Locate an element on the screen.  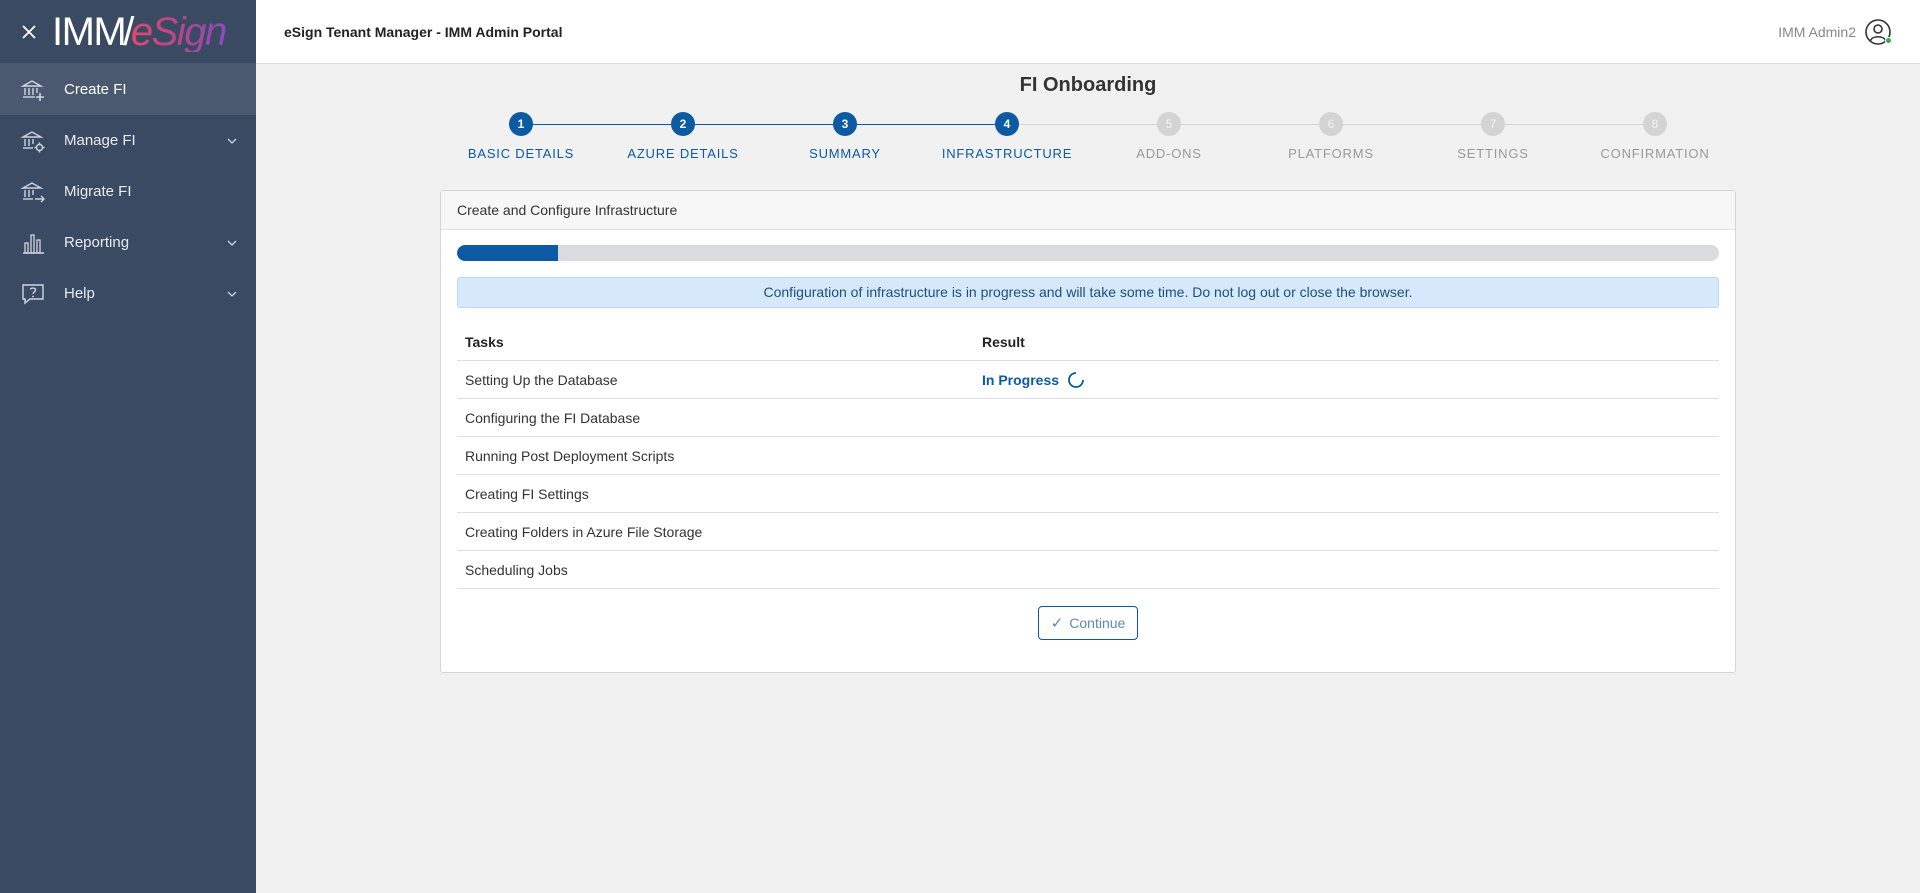
sidebar-item-label: Create FI is located at coordinates (95, 89).